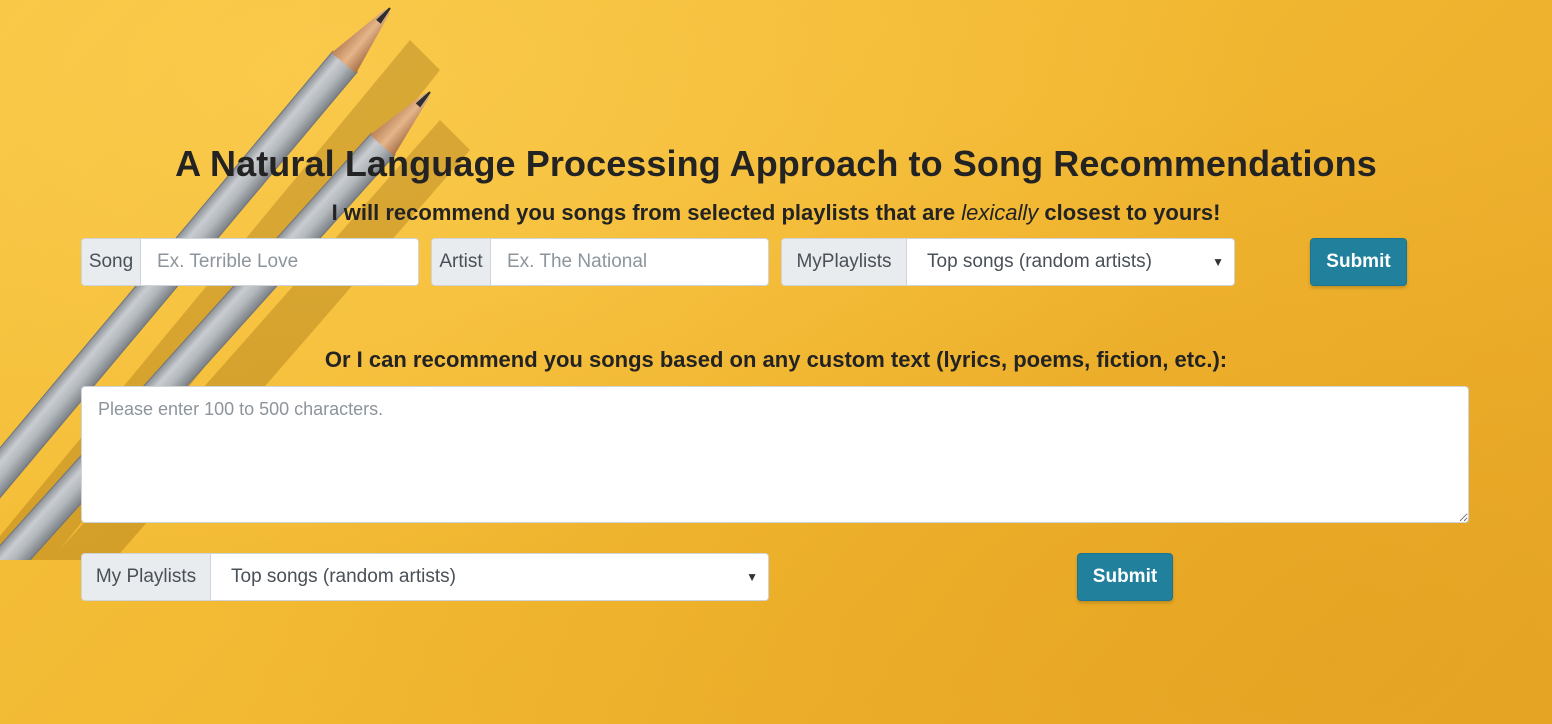 The image size is (1552, 724). What do you see at coordinates (1129, 212) in the screenshot?
I see `subtitle-text-end: closest to yours!` at bounding box center [1129, 212].